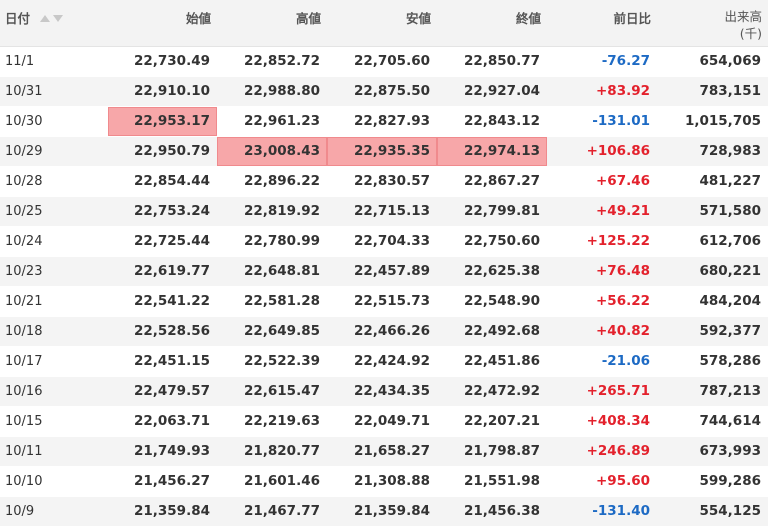 This screenshot has height=527, width=768. What do you see at coordinates (54, 91) in the screenshot?
I see `cell-date: 10/31` at bounding box center [54, 91].